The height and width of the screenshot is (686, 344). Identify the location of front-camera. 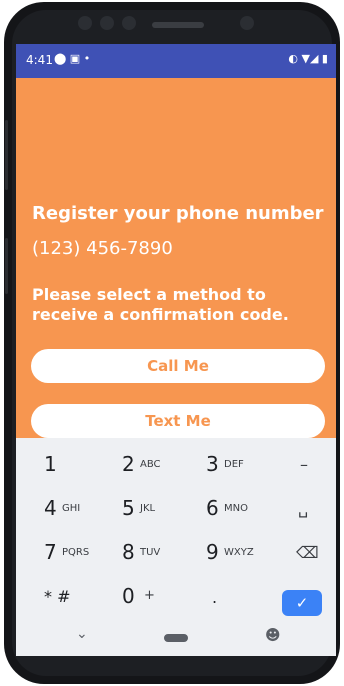
(247, 23).